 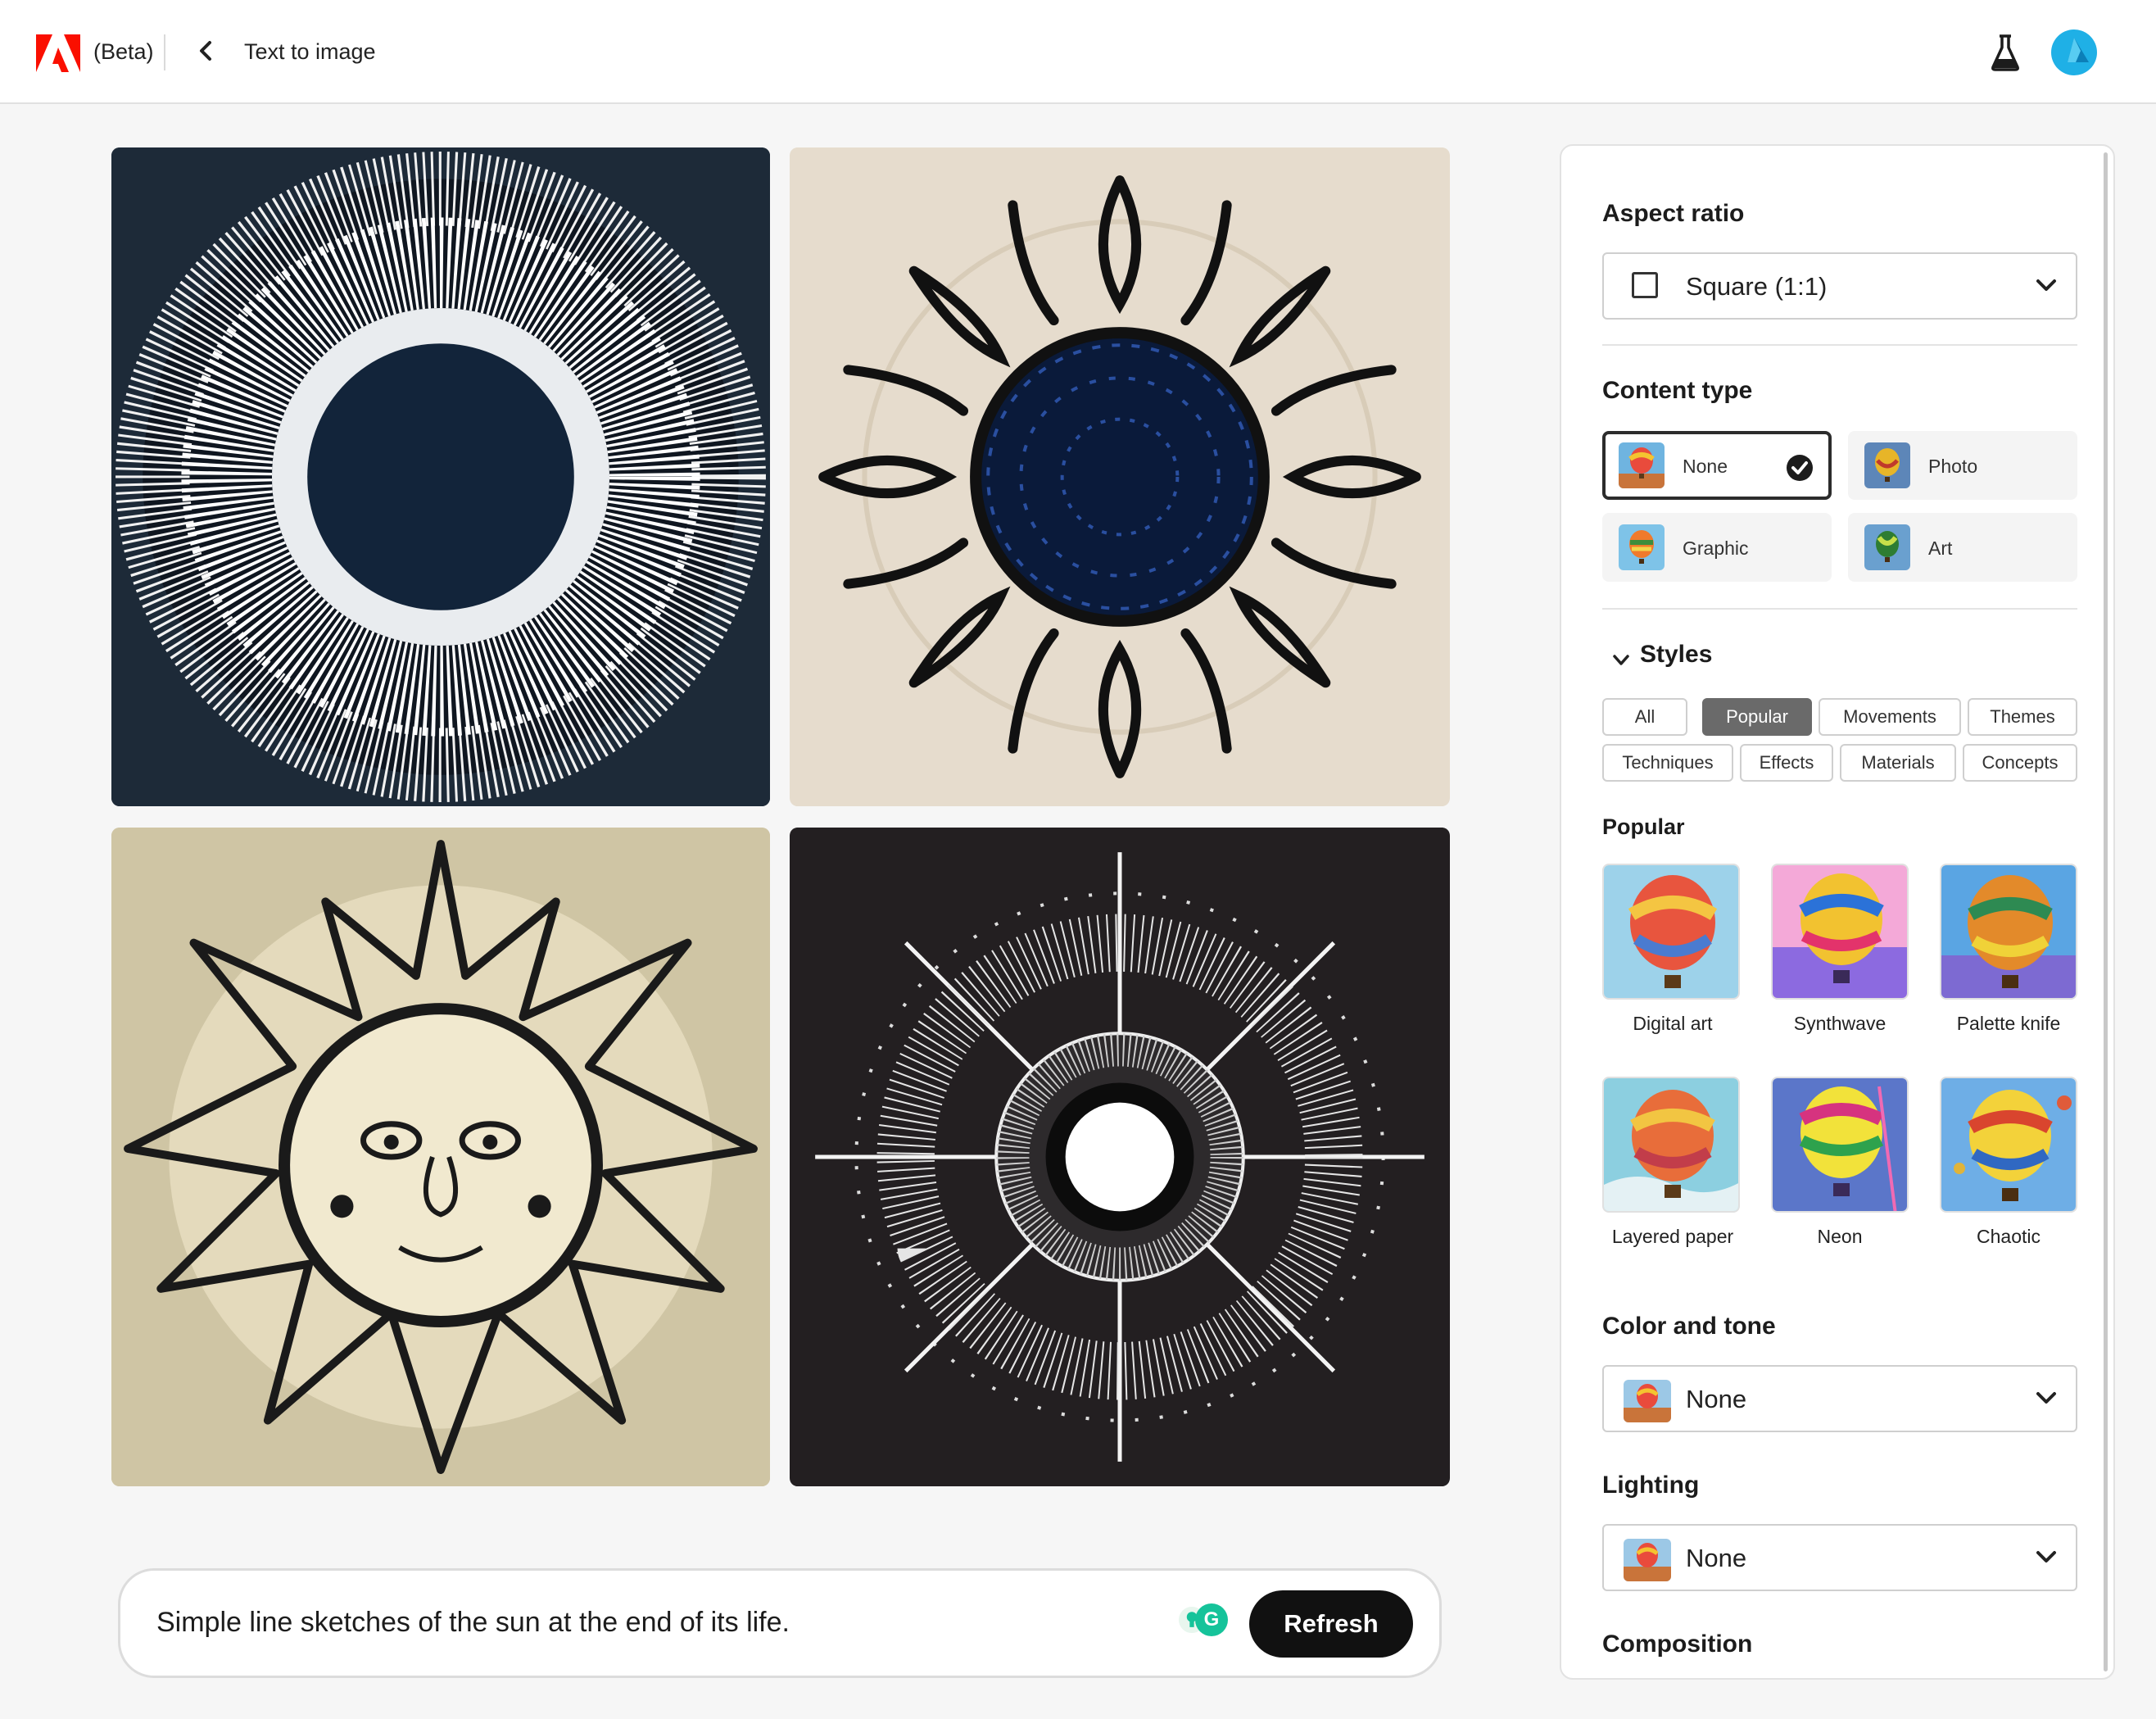 What do you see at coordinates (2008, 932) in the screenshot?
I see `style-palette-knife` at bounding box center [2008, 932].